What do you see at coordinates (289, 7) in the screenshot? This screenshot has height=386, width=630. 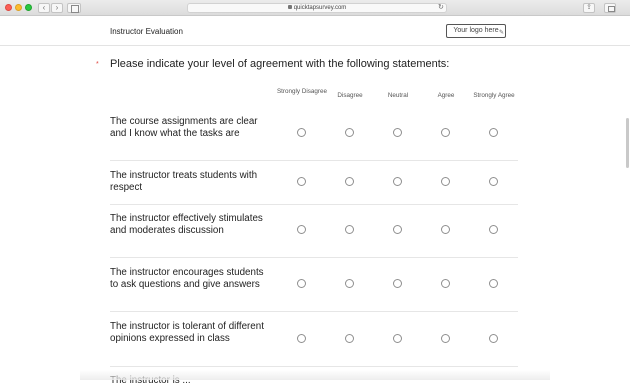 I see `lock-icon` at bounding box center [289, 7].